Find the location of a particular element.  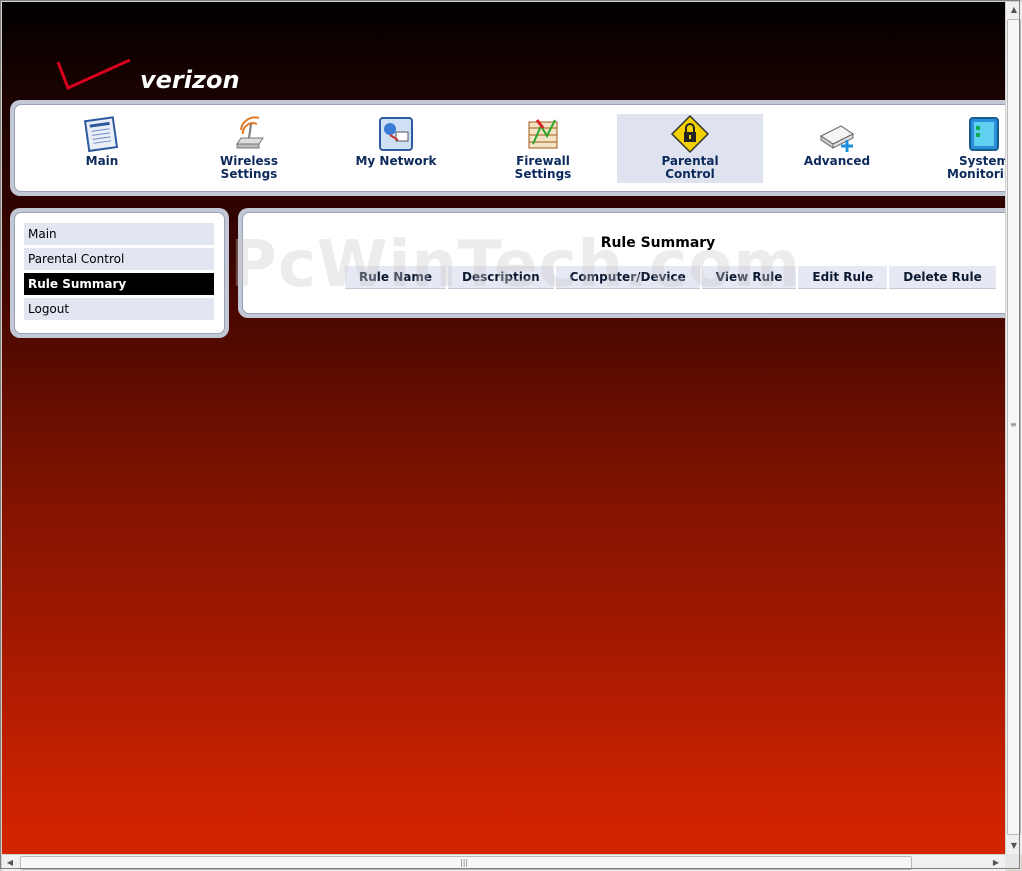

nav-my-network: My Network is located at coordinates (396, 148).